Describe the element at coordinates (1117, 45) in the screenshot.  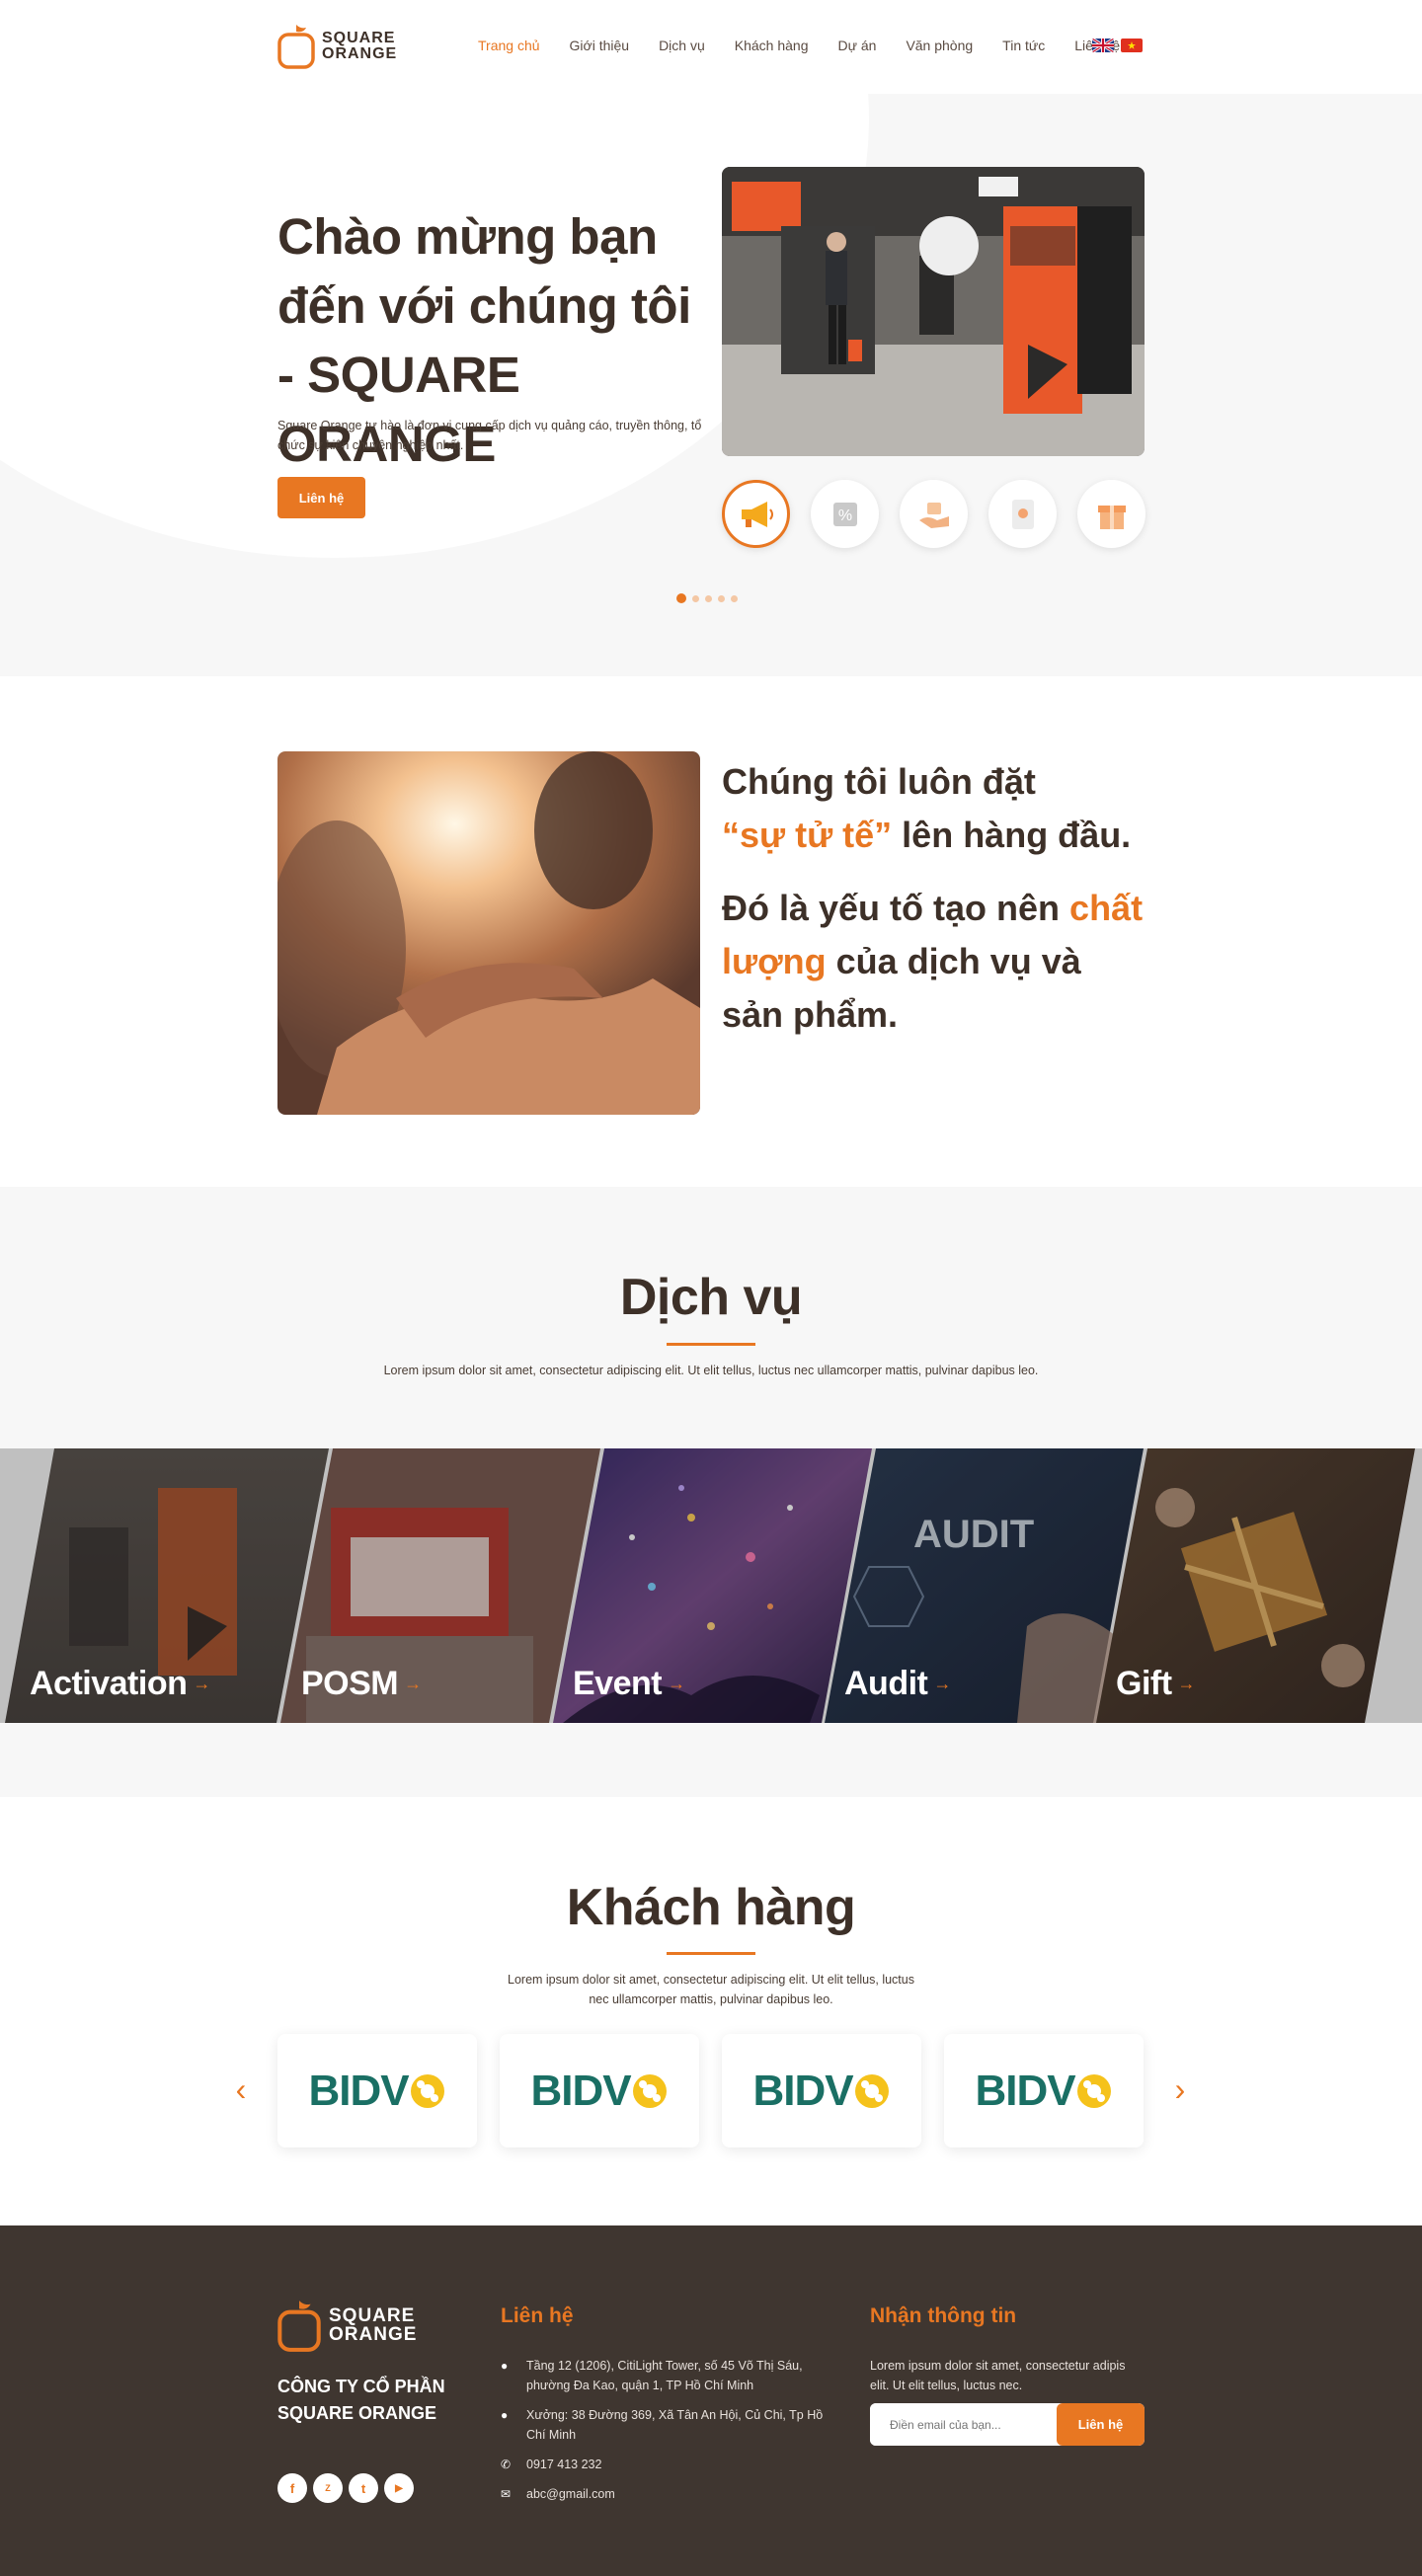
I see `language-switcher` at that location.